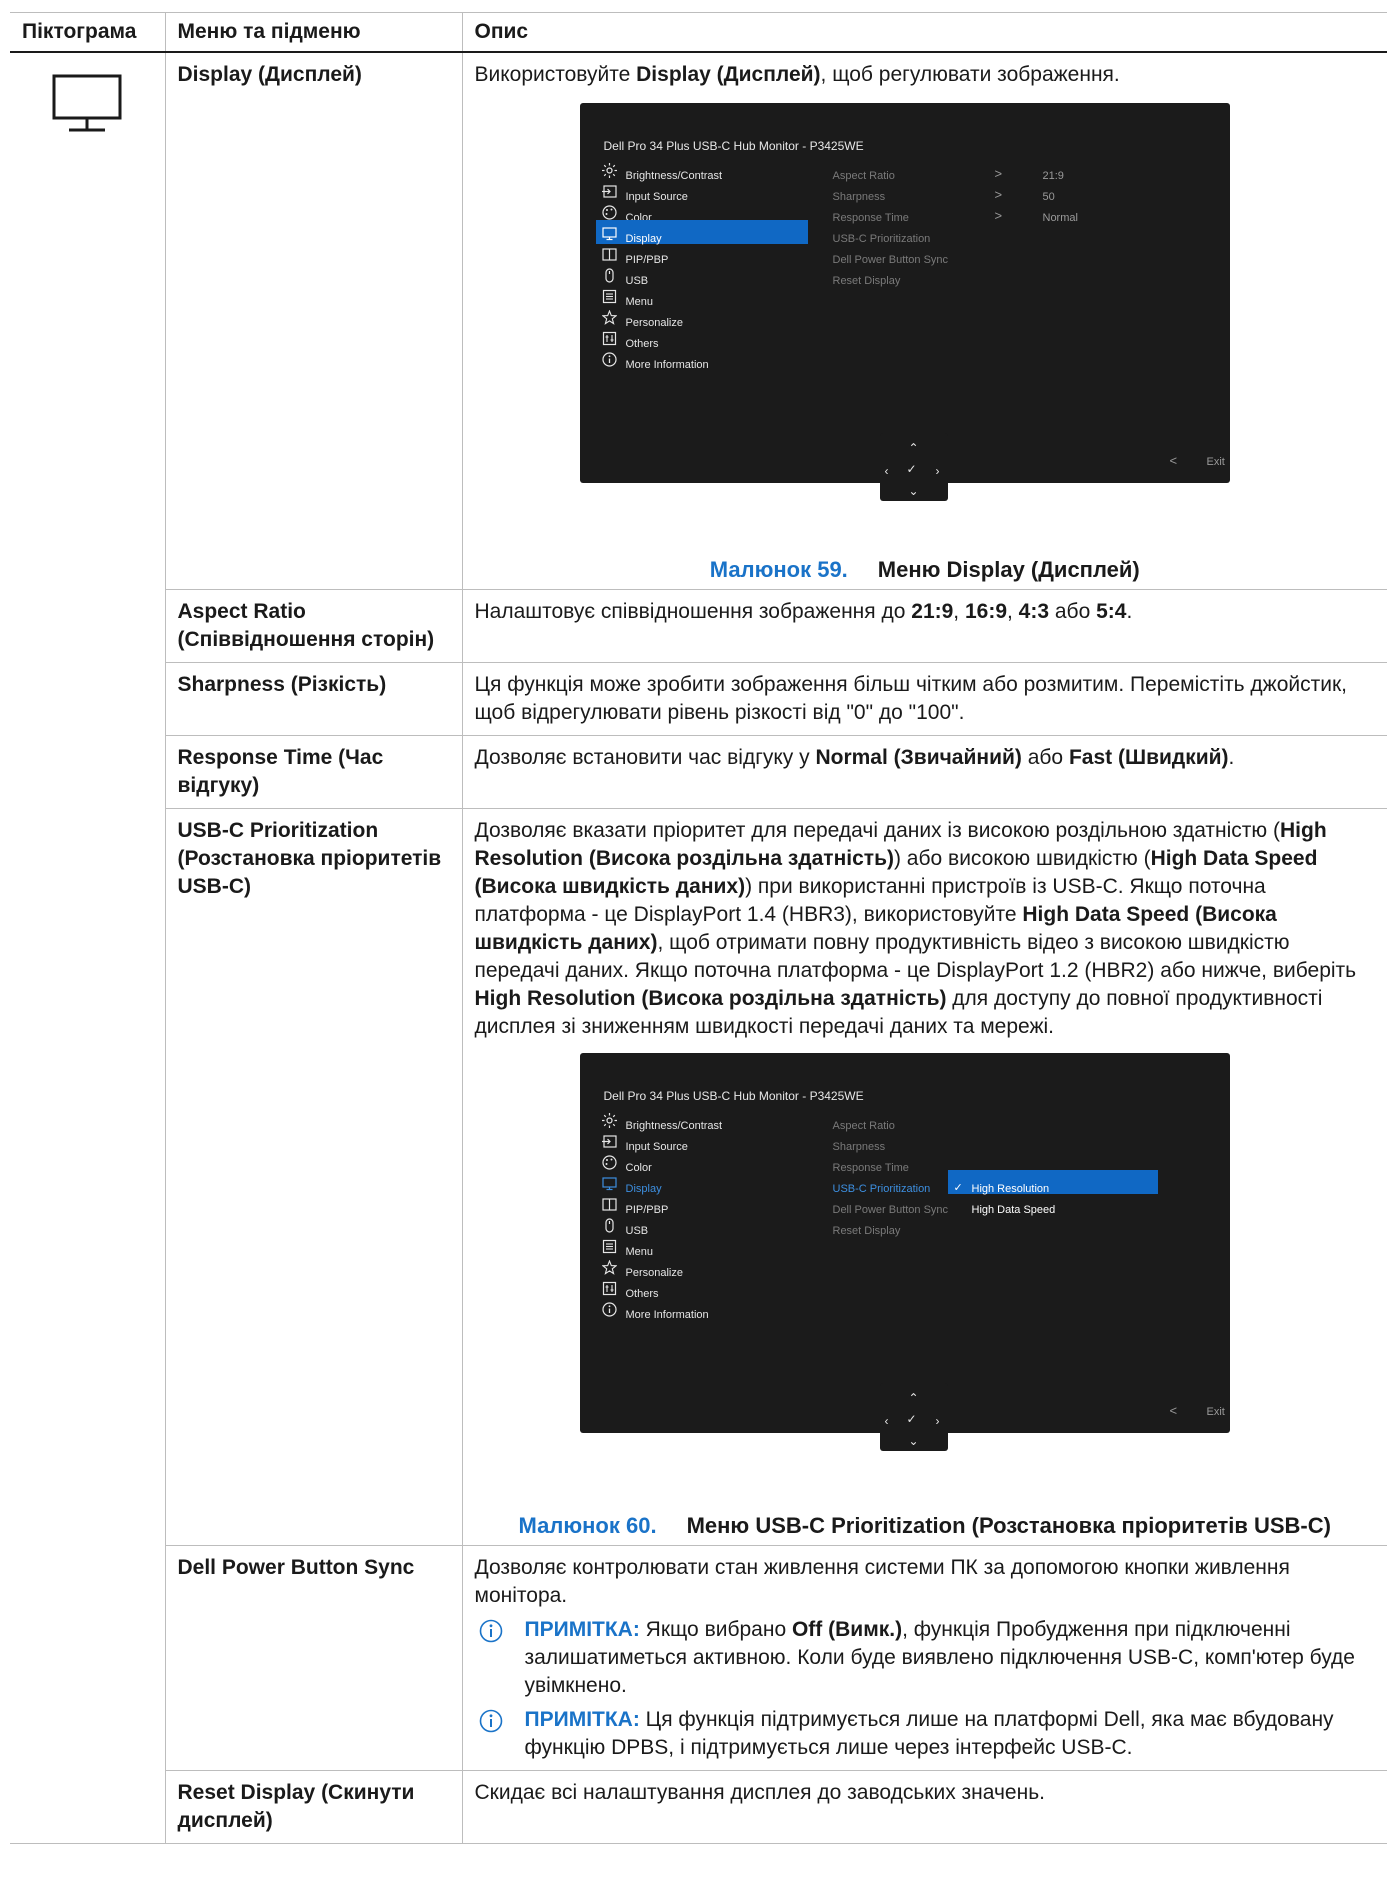 The height and width of the screenshot is (1878, 1387). What do you see at coordinates (313, 32) in the screenshot?
I see `header-menu: Меню та підменю` at bounding box center [313, 32].